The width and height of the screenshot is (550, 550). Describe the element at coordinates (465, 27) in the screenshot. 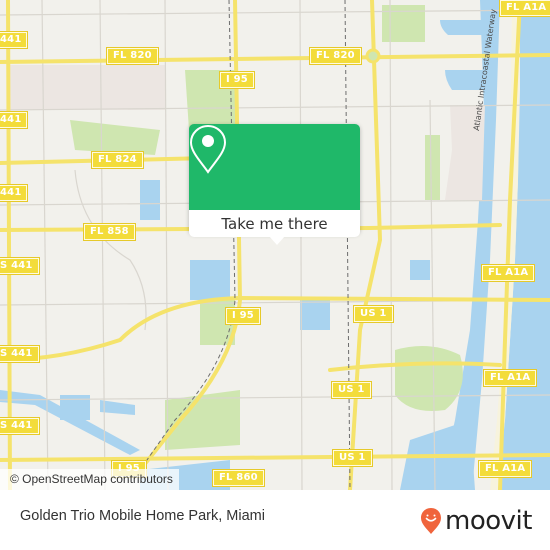

I see `canal` at that location.